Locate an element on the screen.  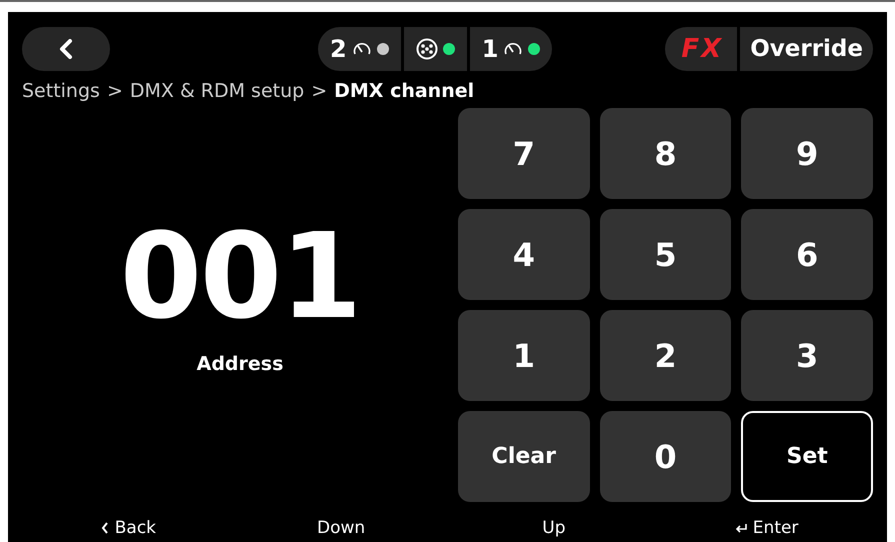
keypad-key: 4 is located at coordinates (524, 254).